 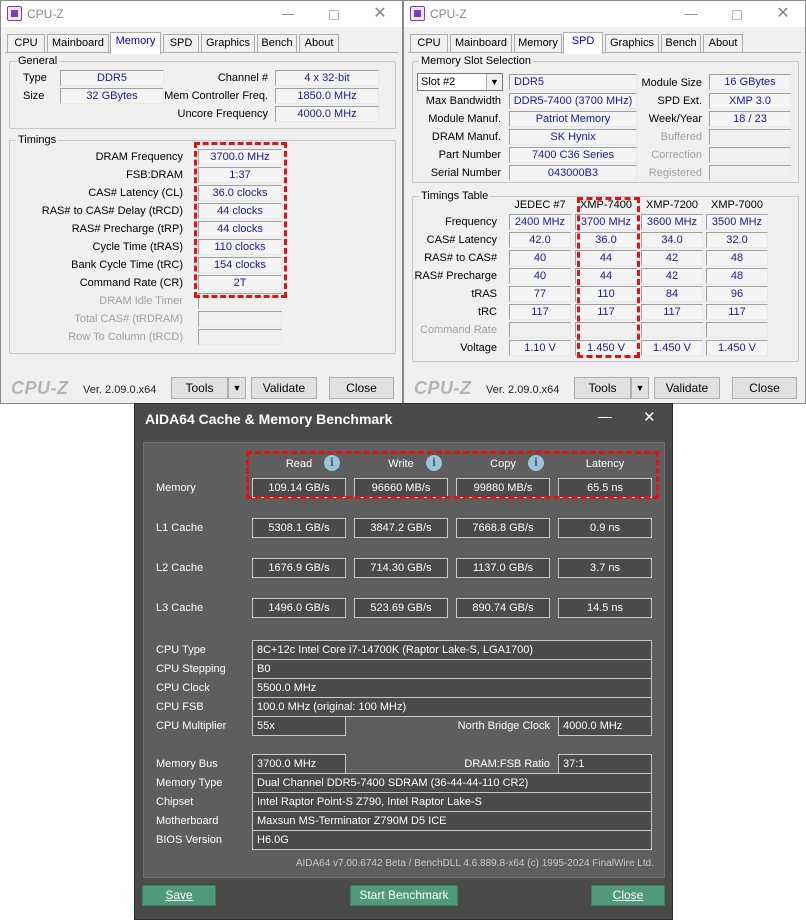 I want to click on bench-value: 96660 MB/s, so click(x=401, y=488).